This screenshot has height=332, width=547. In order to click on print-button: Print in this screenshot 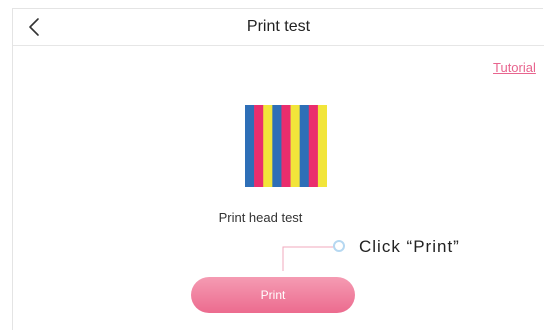, I will do `click(273, 295)`.